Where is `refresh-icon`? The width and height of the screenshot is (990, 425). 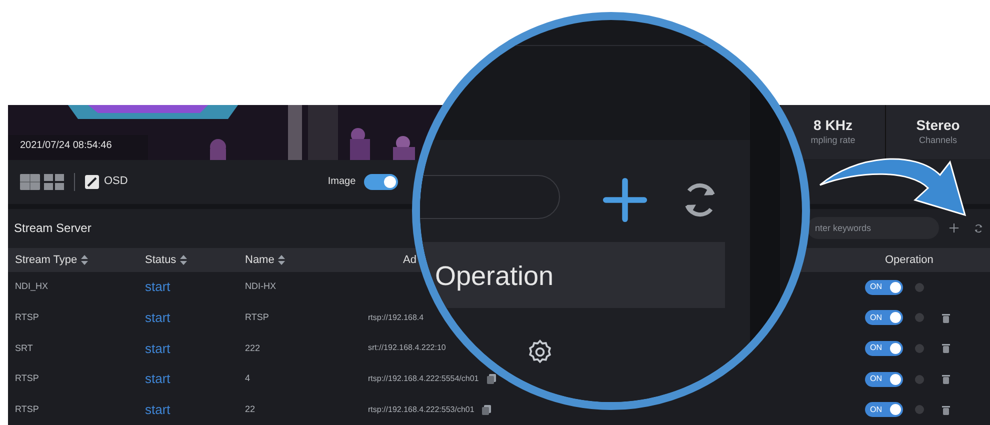
refresh-icon is located at coordinates (978, 228).